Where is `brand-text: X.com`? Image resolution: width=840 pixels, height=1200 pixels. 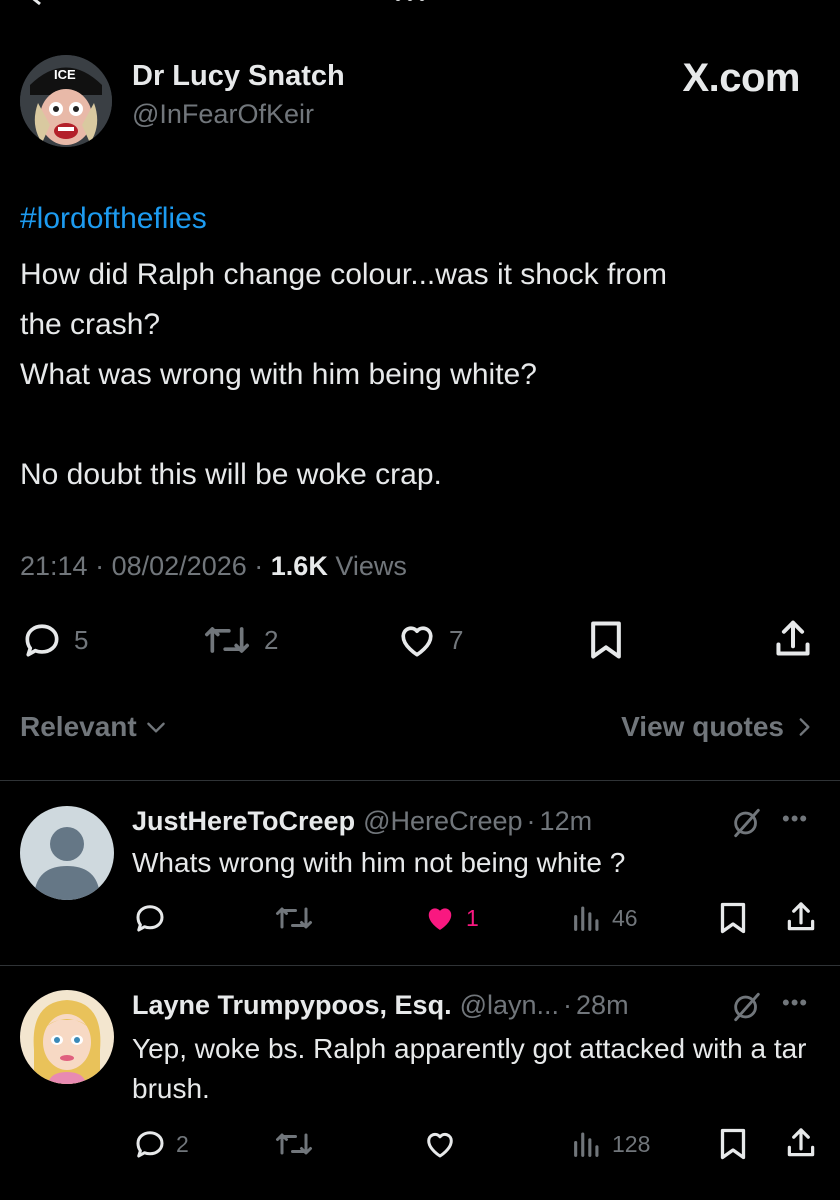
brand-text: X.com is located at coordinates (741, 78).